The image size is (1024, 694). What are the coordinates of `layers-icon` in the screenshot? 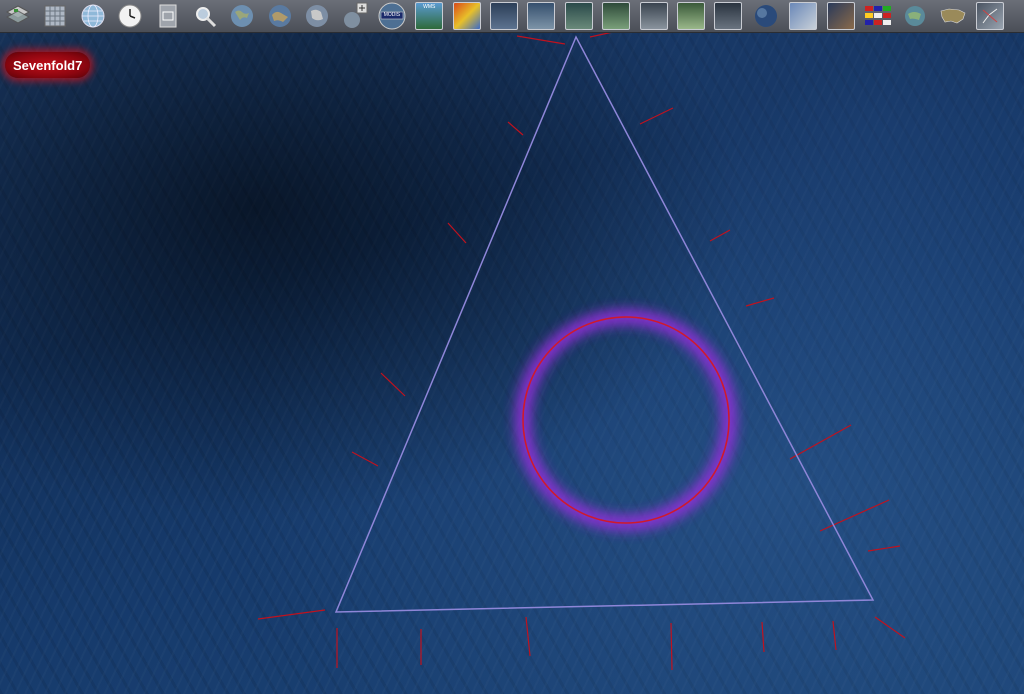 It's located at (18, 16).